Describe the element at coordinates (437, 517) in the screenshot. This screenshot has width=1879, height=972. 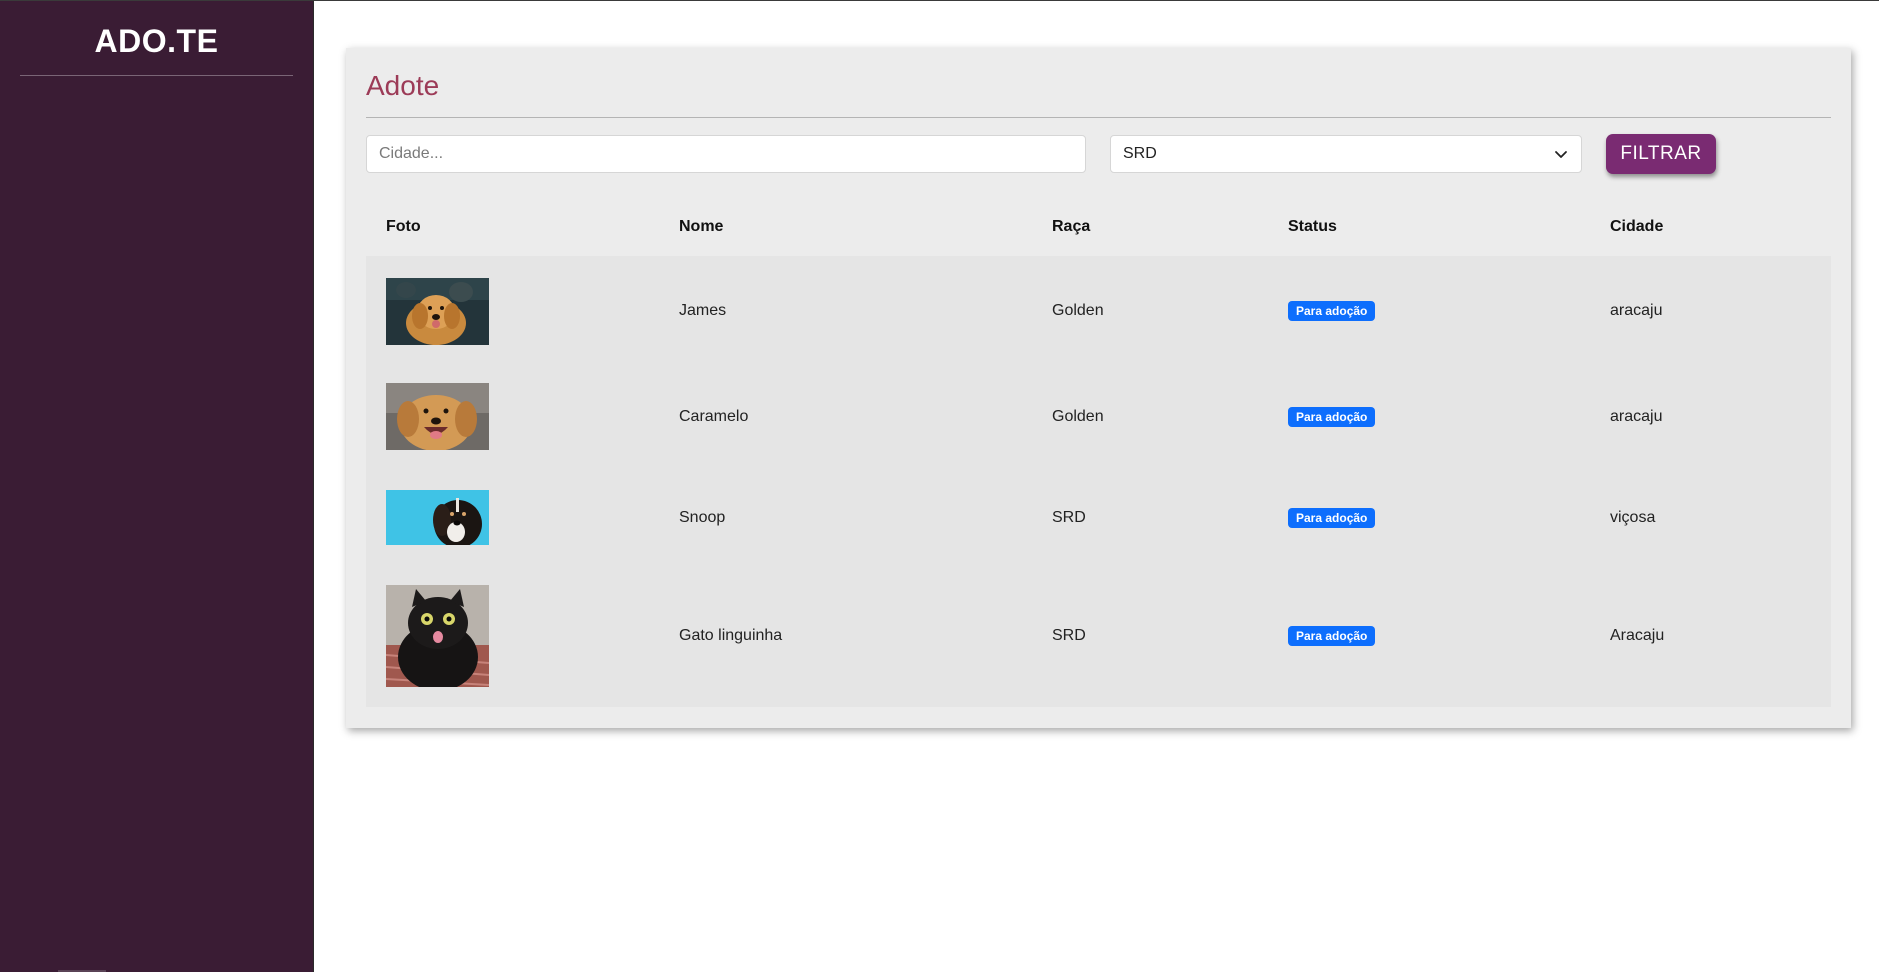
I see `black-white-dog-blue-background-photo` at that location.